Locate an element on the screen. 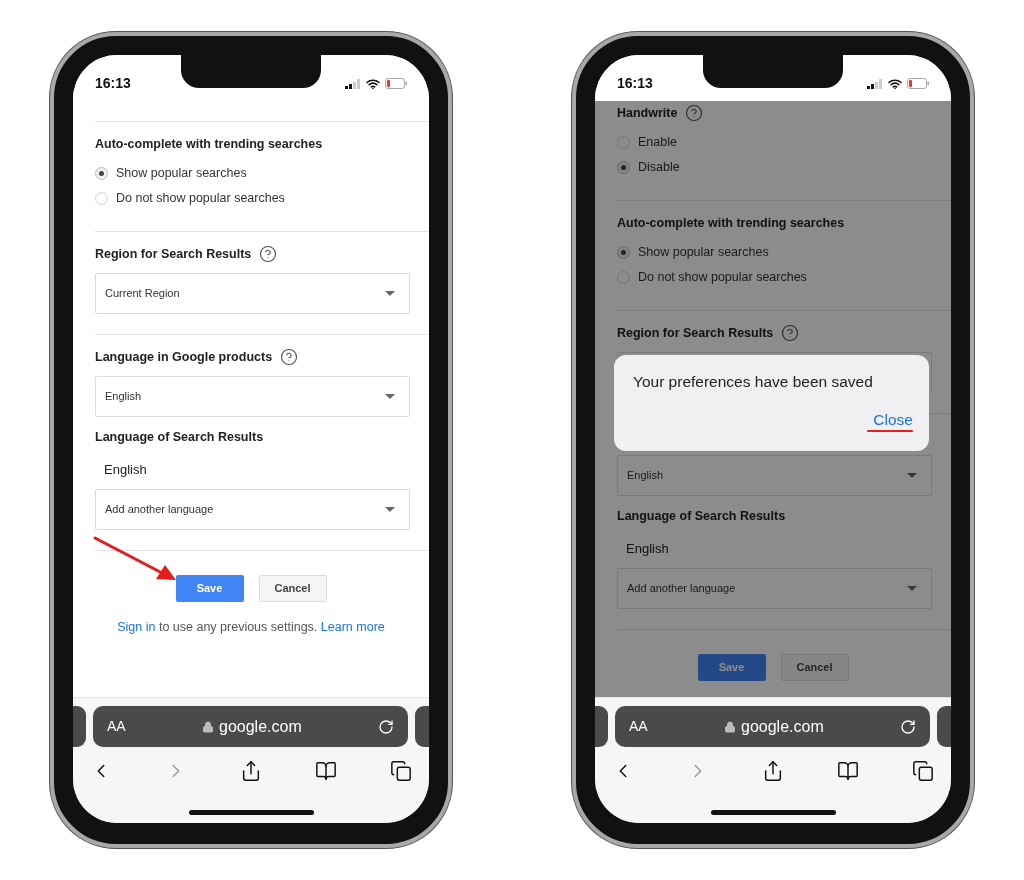  section-heading: Handwrite is located at coordinates (647, 113).